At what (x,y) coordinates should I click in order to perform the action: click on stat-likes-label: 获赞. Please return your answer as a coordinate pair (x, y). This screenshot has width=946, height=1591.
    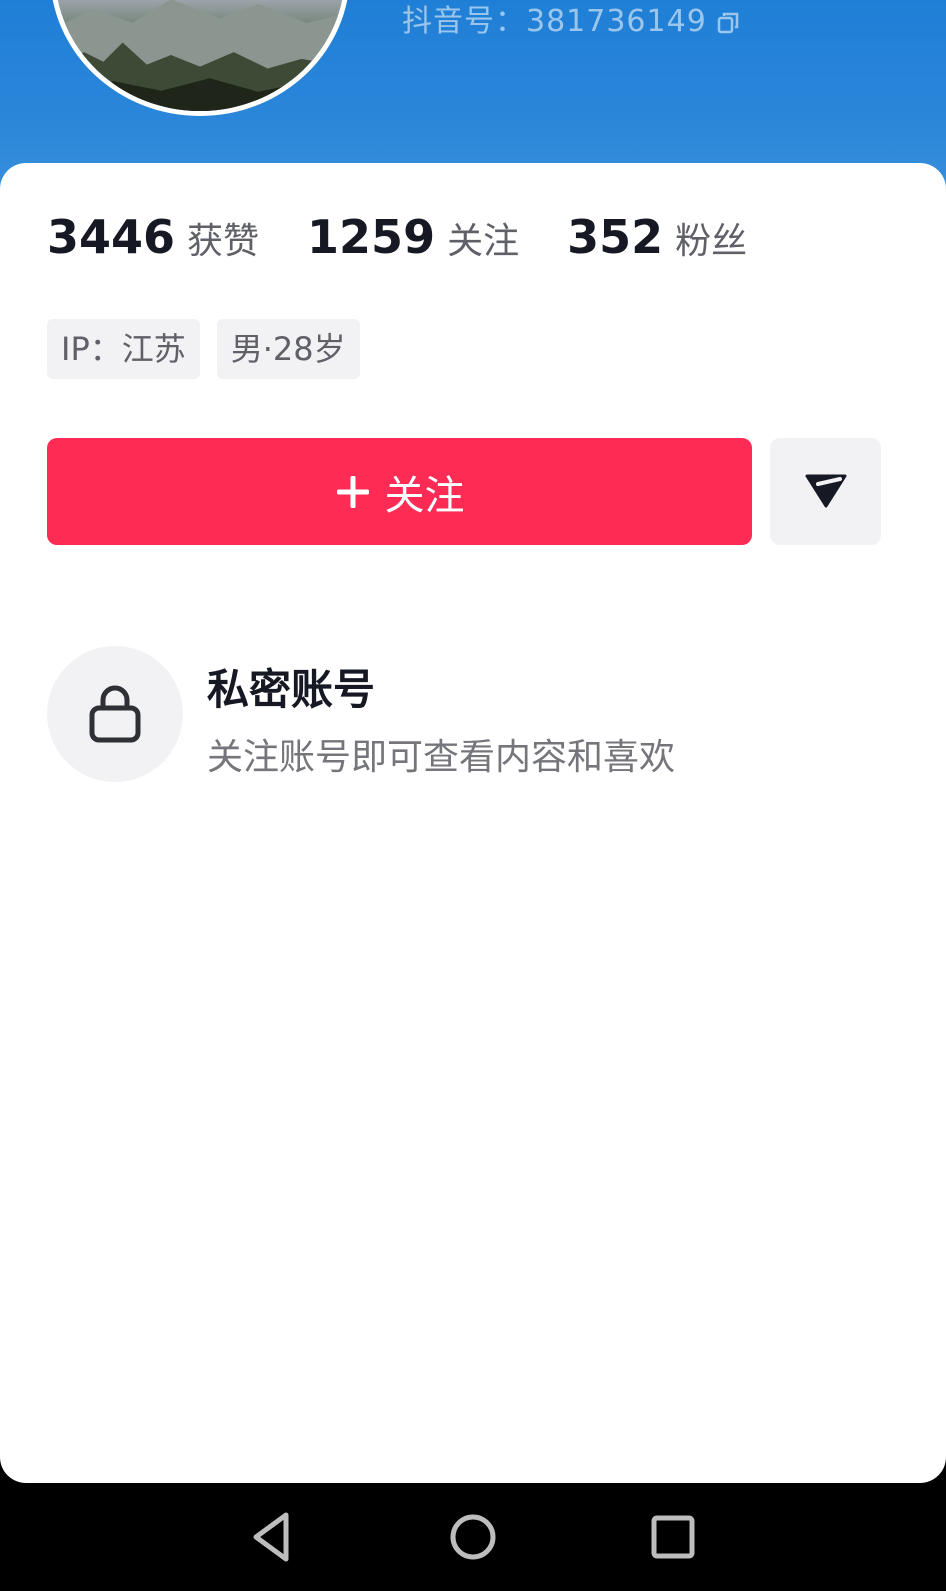
    Looking at the image, I should click on (223, 241).